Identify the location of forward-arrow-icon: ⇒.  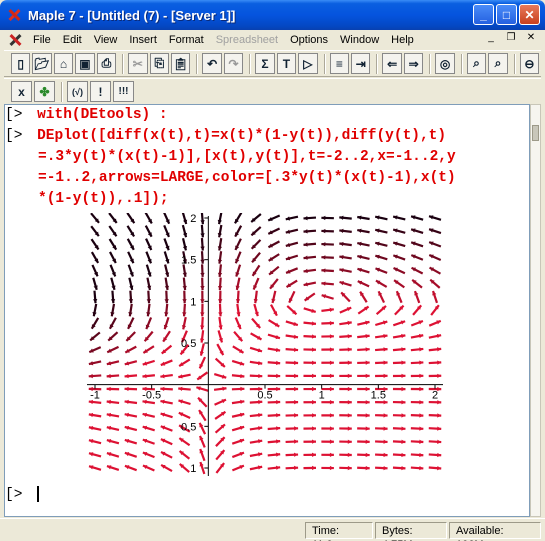
(413, 63).